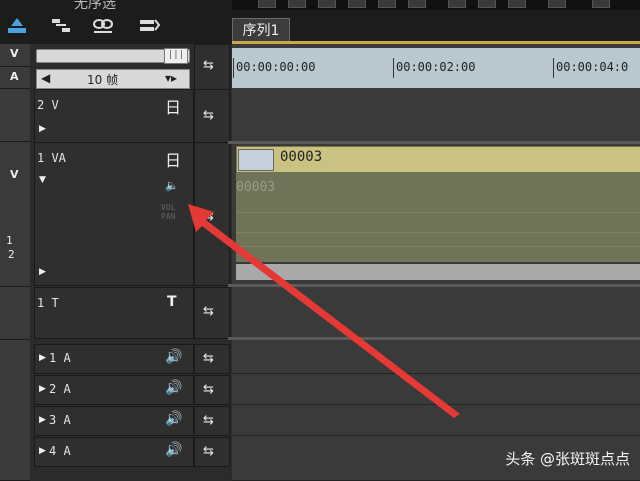 The width and height of the screenshot is (640, 481). I want to click on group-icon, so click(149, 26).